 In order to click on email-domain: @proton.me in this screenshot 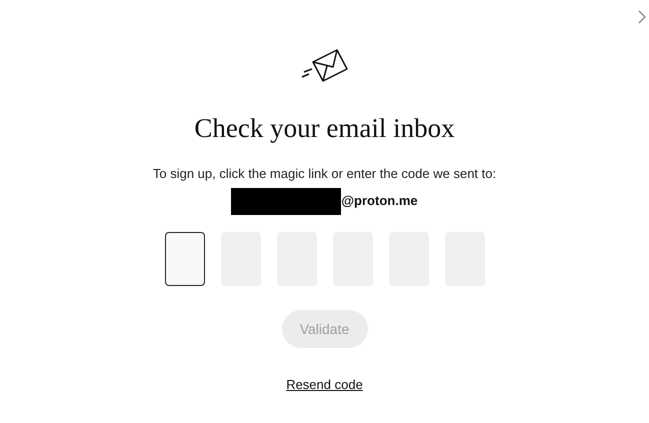, I will do `click(379, 201)`.